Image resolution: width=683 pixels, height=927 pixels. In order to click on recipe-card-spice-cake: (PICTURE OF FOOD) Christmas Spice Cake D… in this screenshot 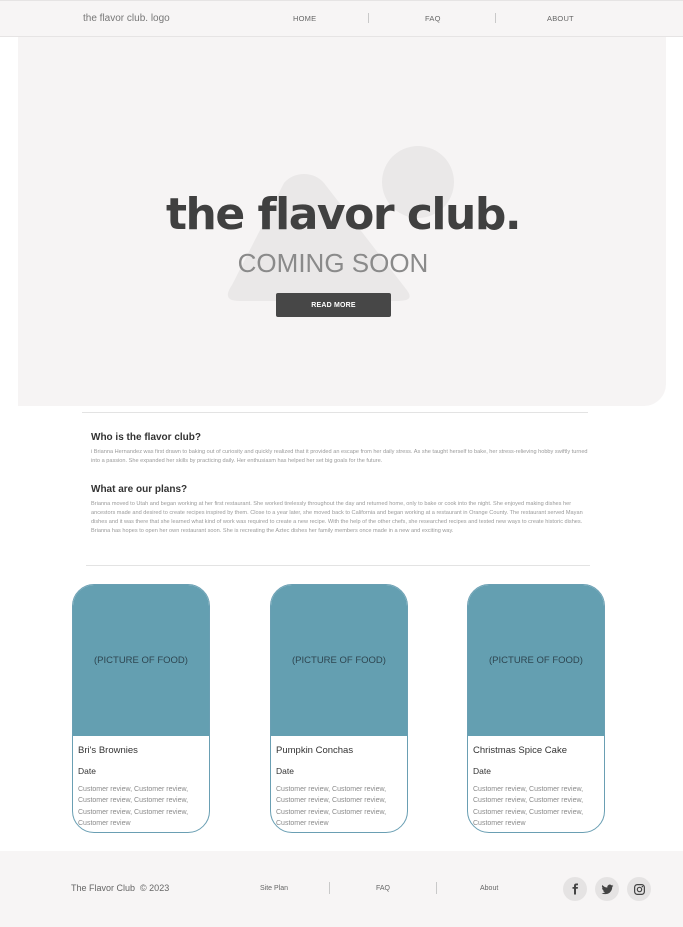, I will do `click(536, 708)`.